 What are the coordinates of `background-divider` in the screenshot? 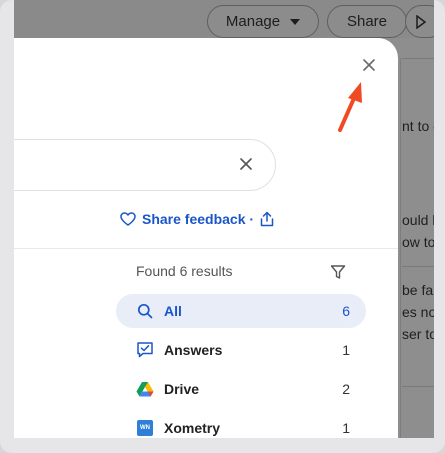 It's located at (400, 248).